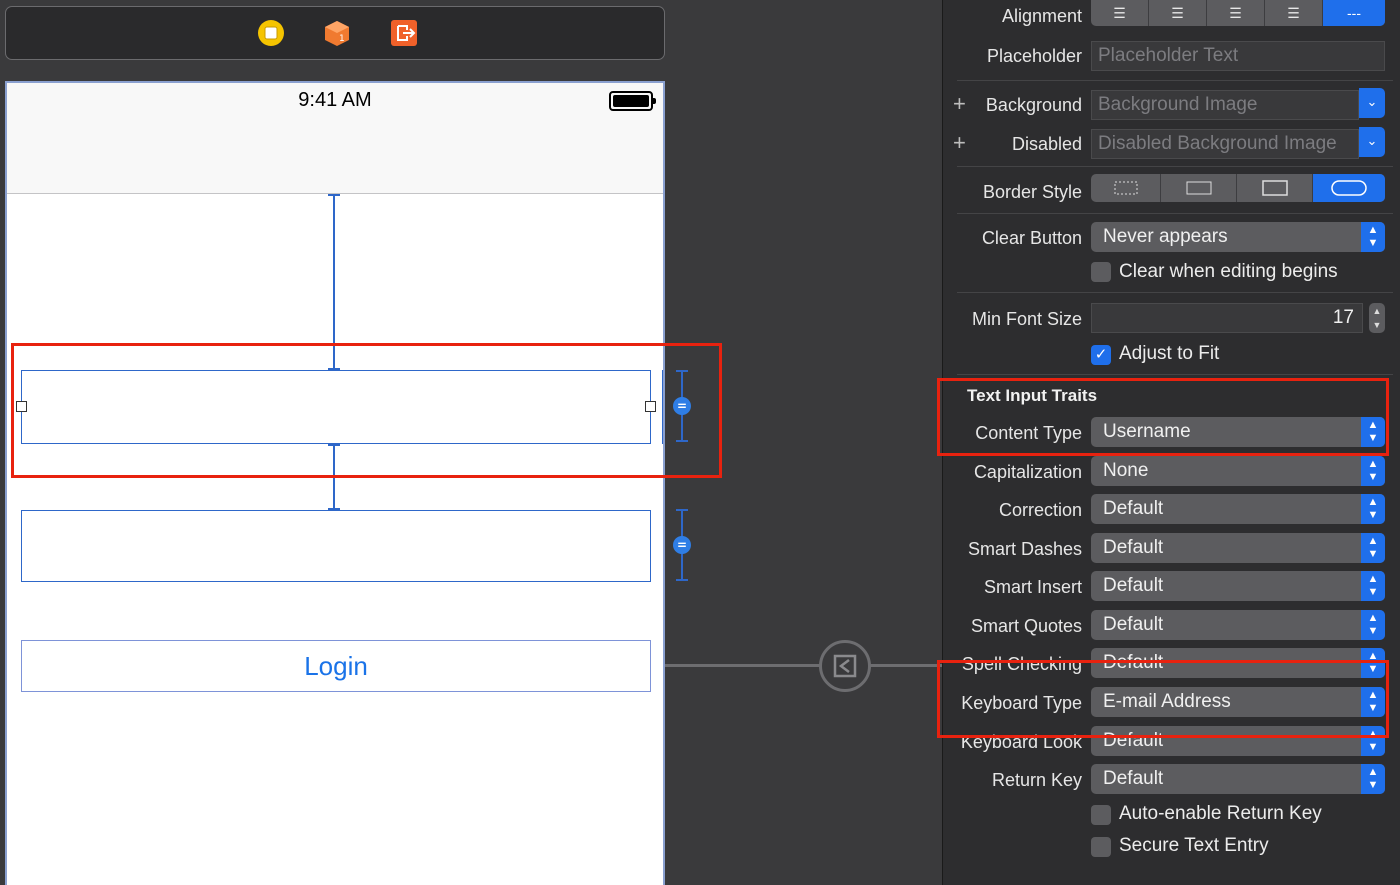 This screenshot has height=885, width=1400. I want to click on clear-button-value: Never appears, so click(1165, 236).